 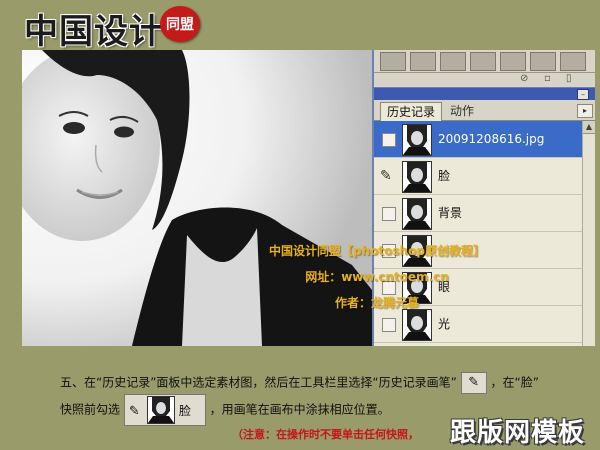 What do you see at coordinates (589, 127) in the screenshot?
I see `scroll-up-icon: ▲` at bounding box center [589, 127].